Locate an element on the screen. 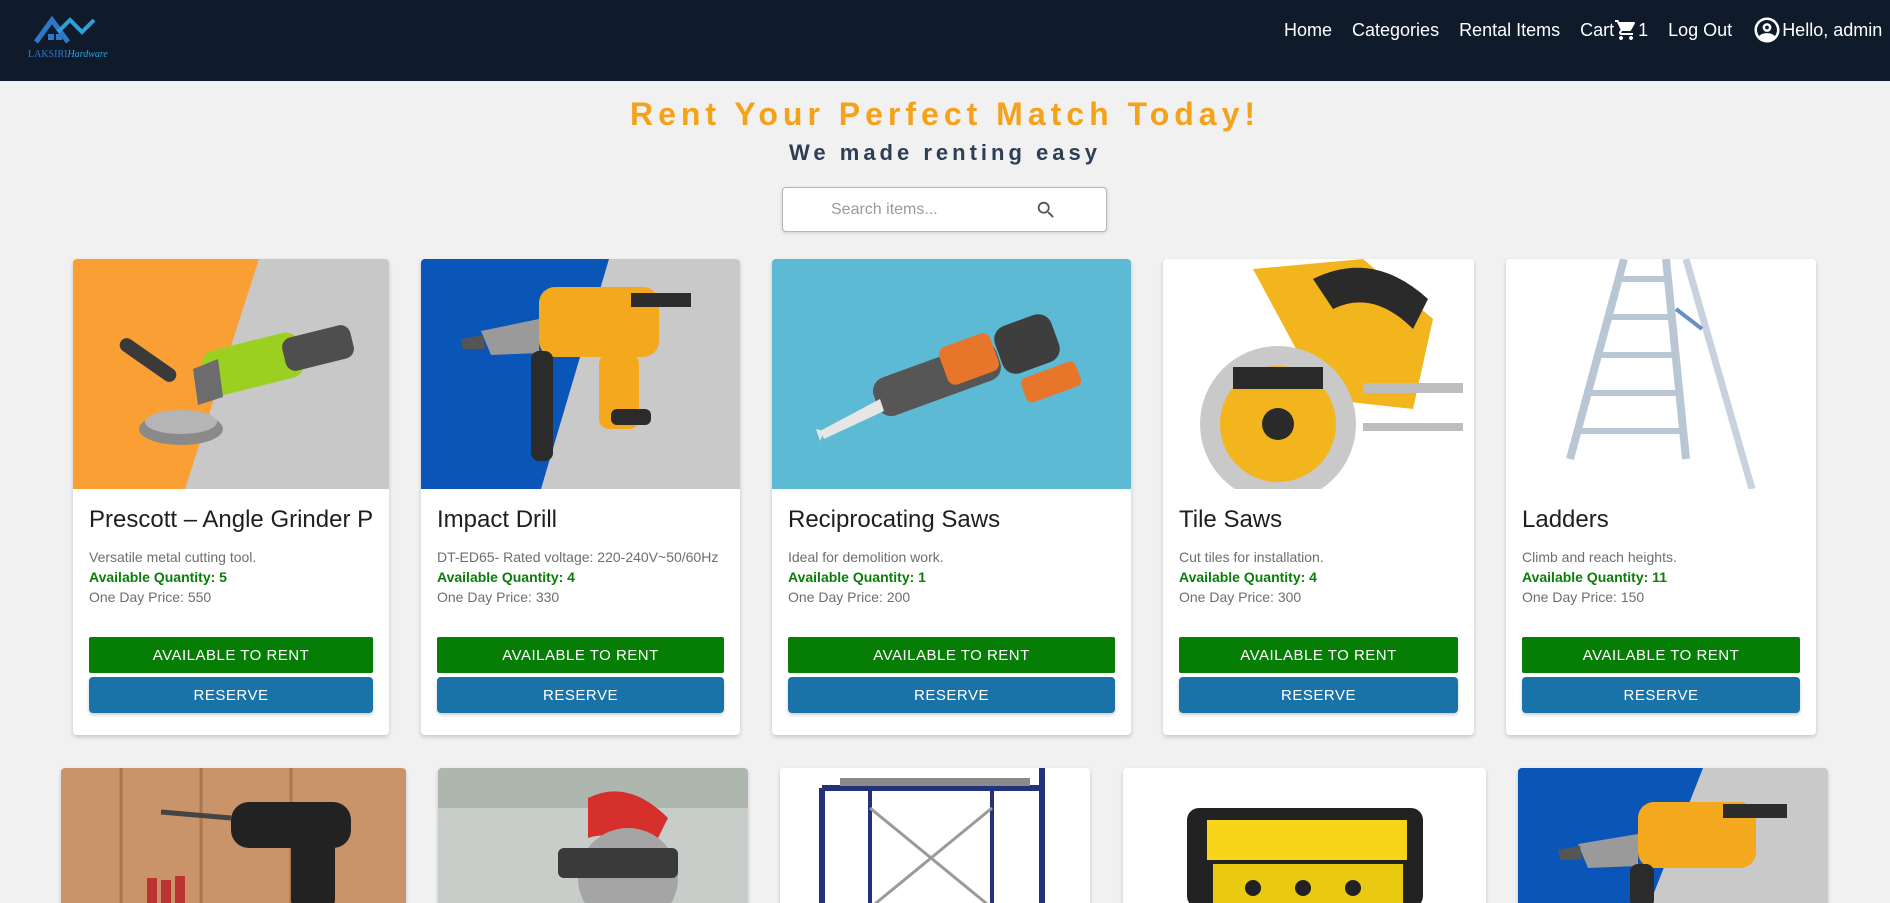 The height and width of the screenshot is (903, 1890). item-price: One Day Price: 300 is located at coordinates (1240, 597).